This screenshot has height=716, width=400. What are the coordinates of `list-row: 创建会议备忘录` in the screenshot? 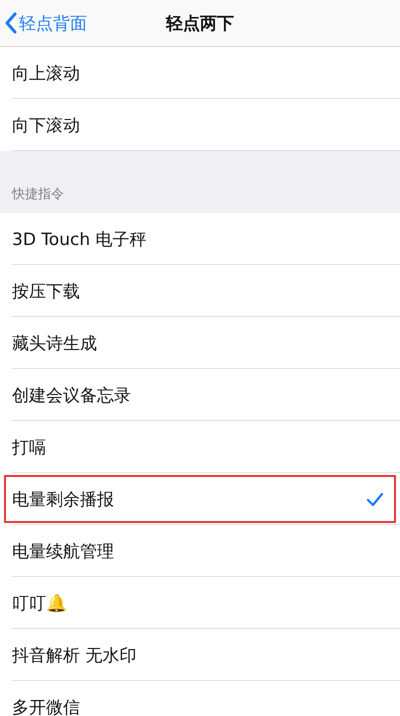 It's located at (200, 395).